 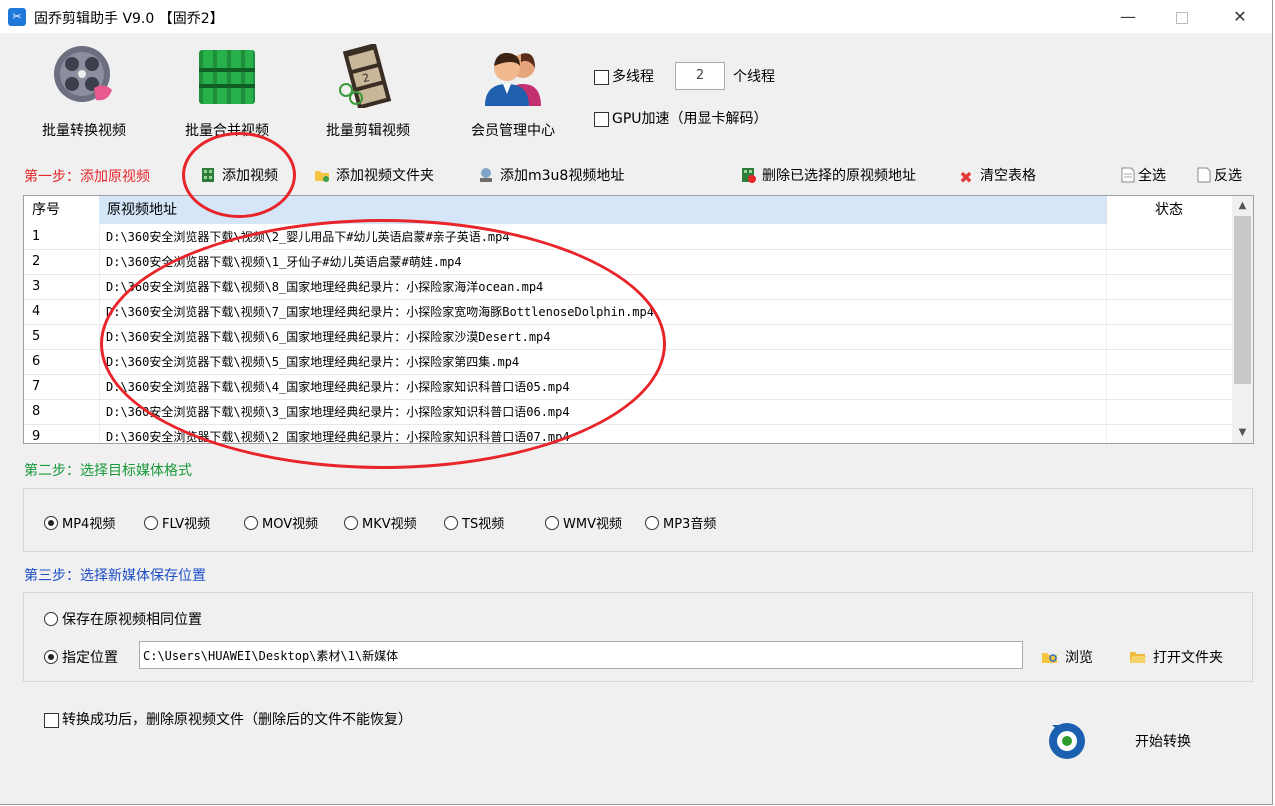 I want to click on select-all-button: 全选, so click(x=1143, y=175).